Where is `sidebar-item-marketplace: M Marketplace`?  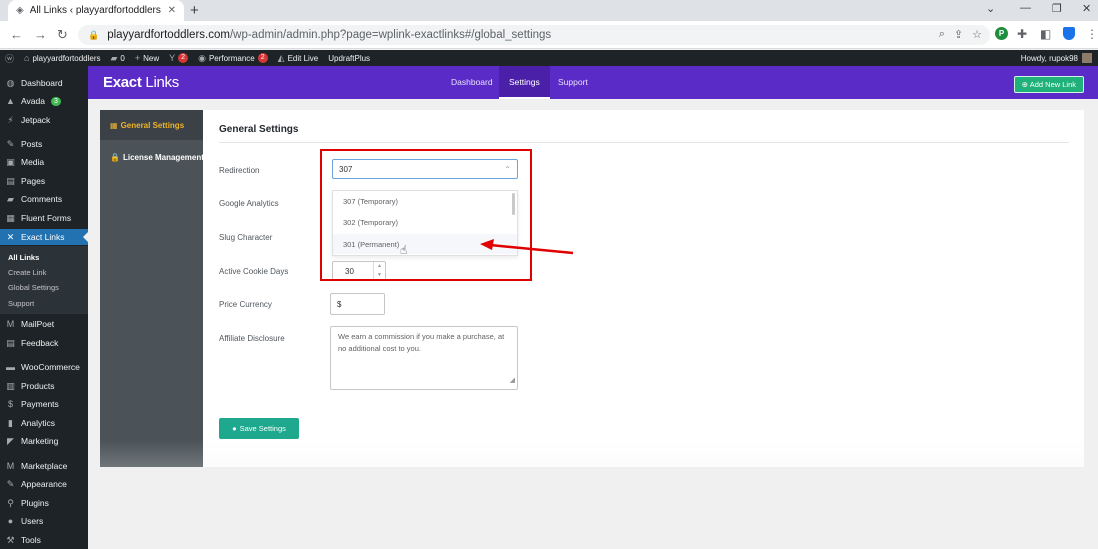
sidebar-item-marketplace: M Marketplace is located at coordinates (44, 466).